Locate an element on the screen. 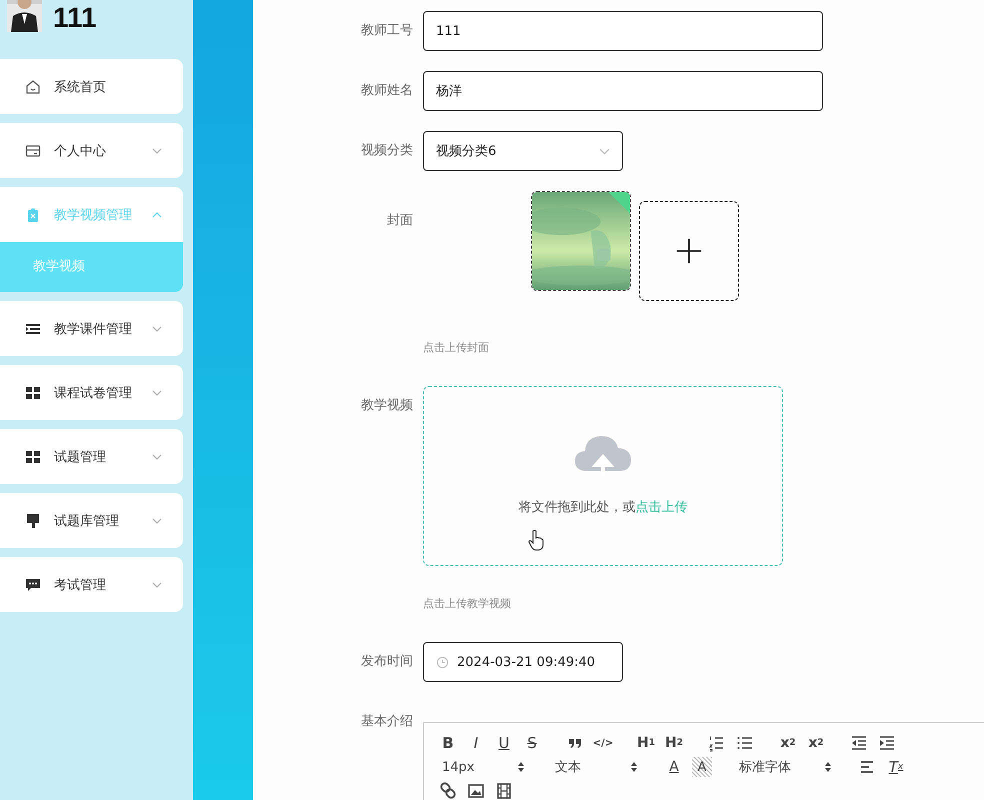  date-field: 2024-03-21 09:49:40 is located at coordinates (523, 662).